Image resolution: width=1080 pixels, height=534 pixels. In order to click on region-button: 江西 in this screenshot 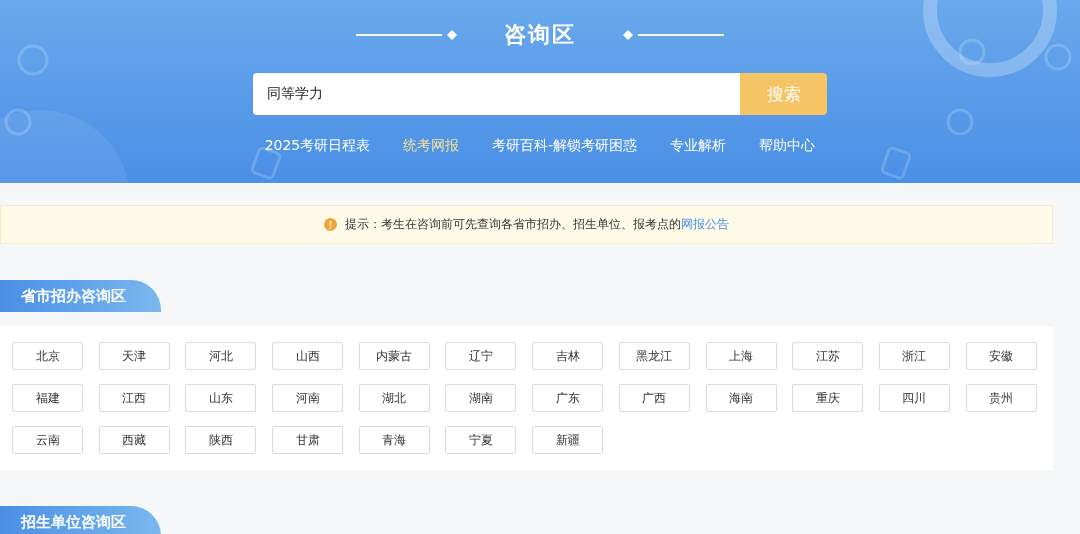, I will do `click(134, 398)`.